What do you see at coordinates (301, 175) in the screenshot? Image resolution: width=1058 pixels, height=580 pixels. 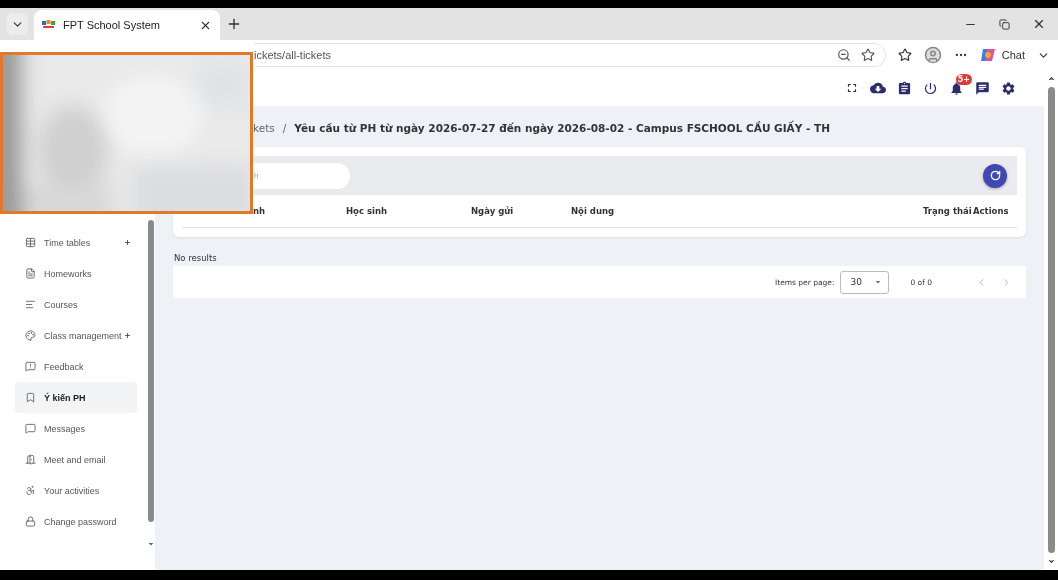 I see `search-field: h` at bounding box center [301, 175].